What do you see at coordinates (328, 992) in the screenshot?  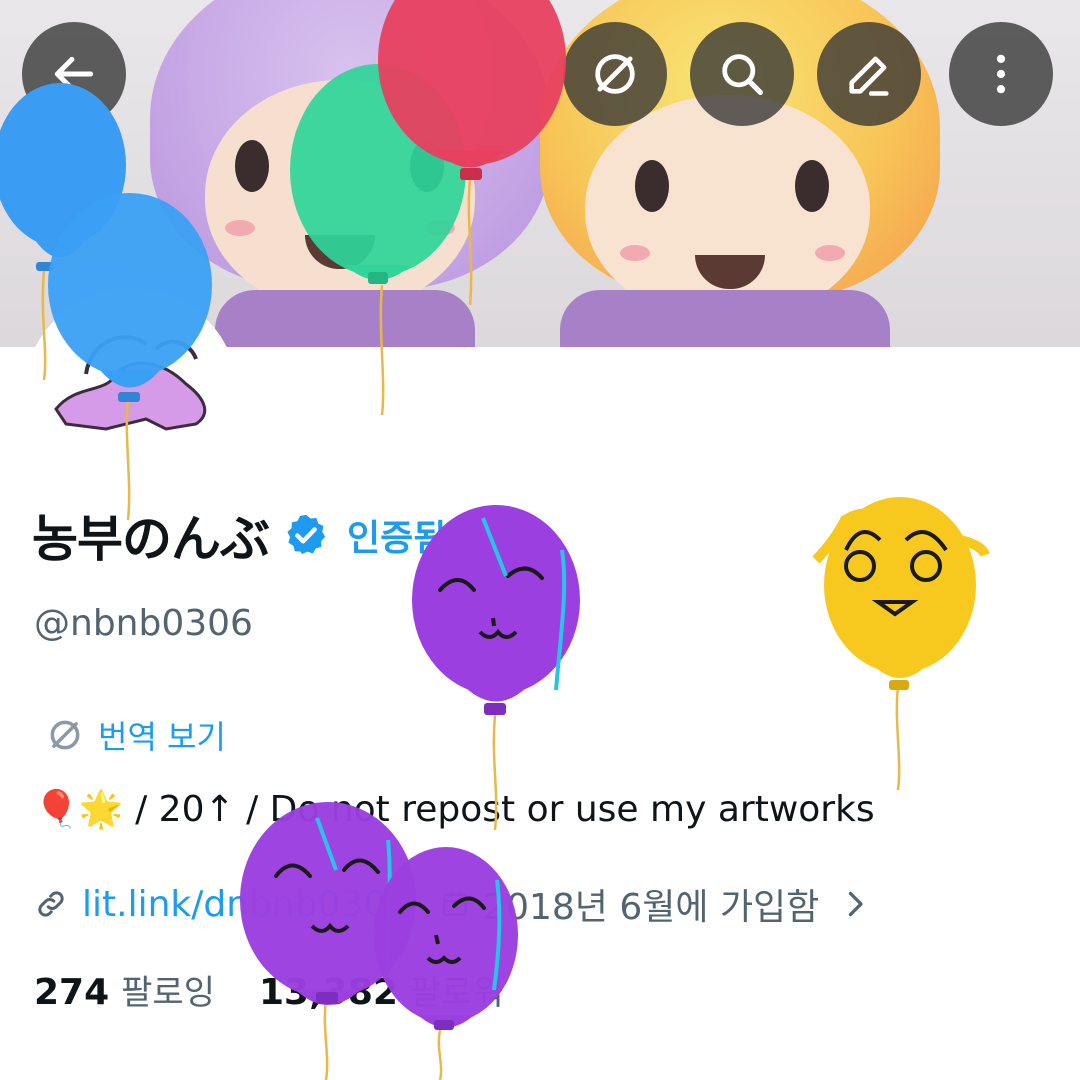 I see `followers-count: 13,382` at bounding box center [328, 992].